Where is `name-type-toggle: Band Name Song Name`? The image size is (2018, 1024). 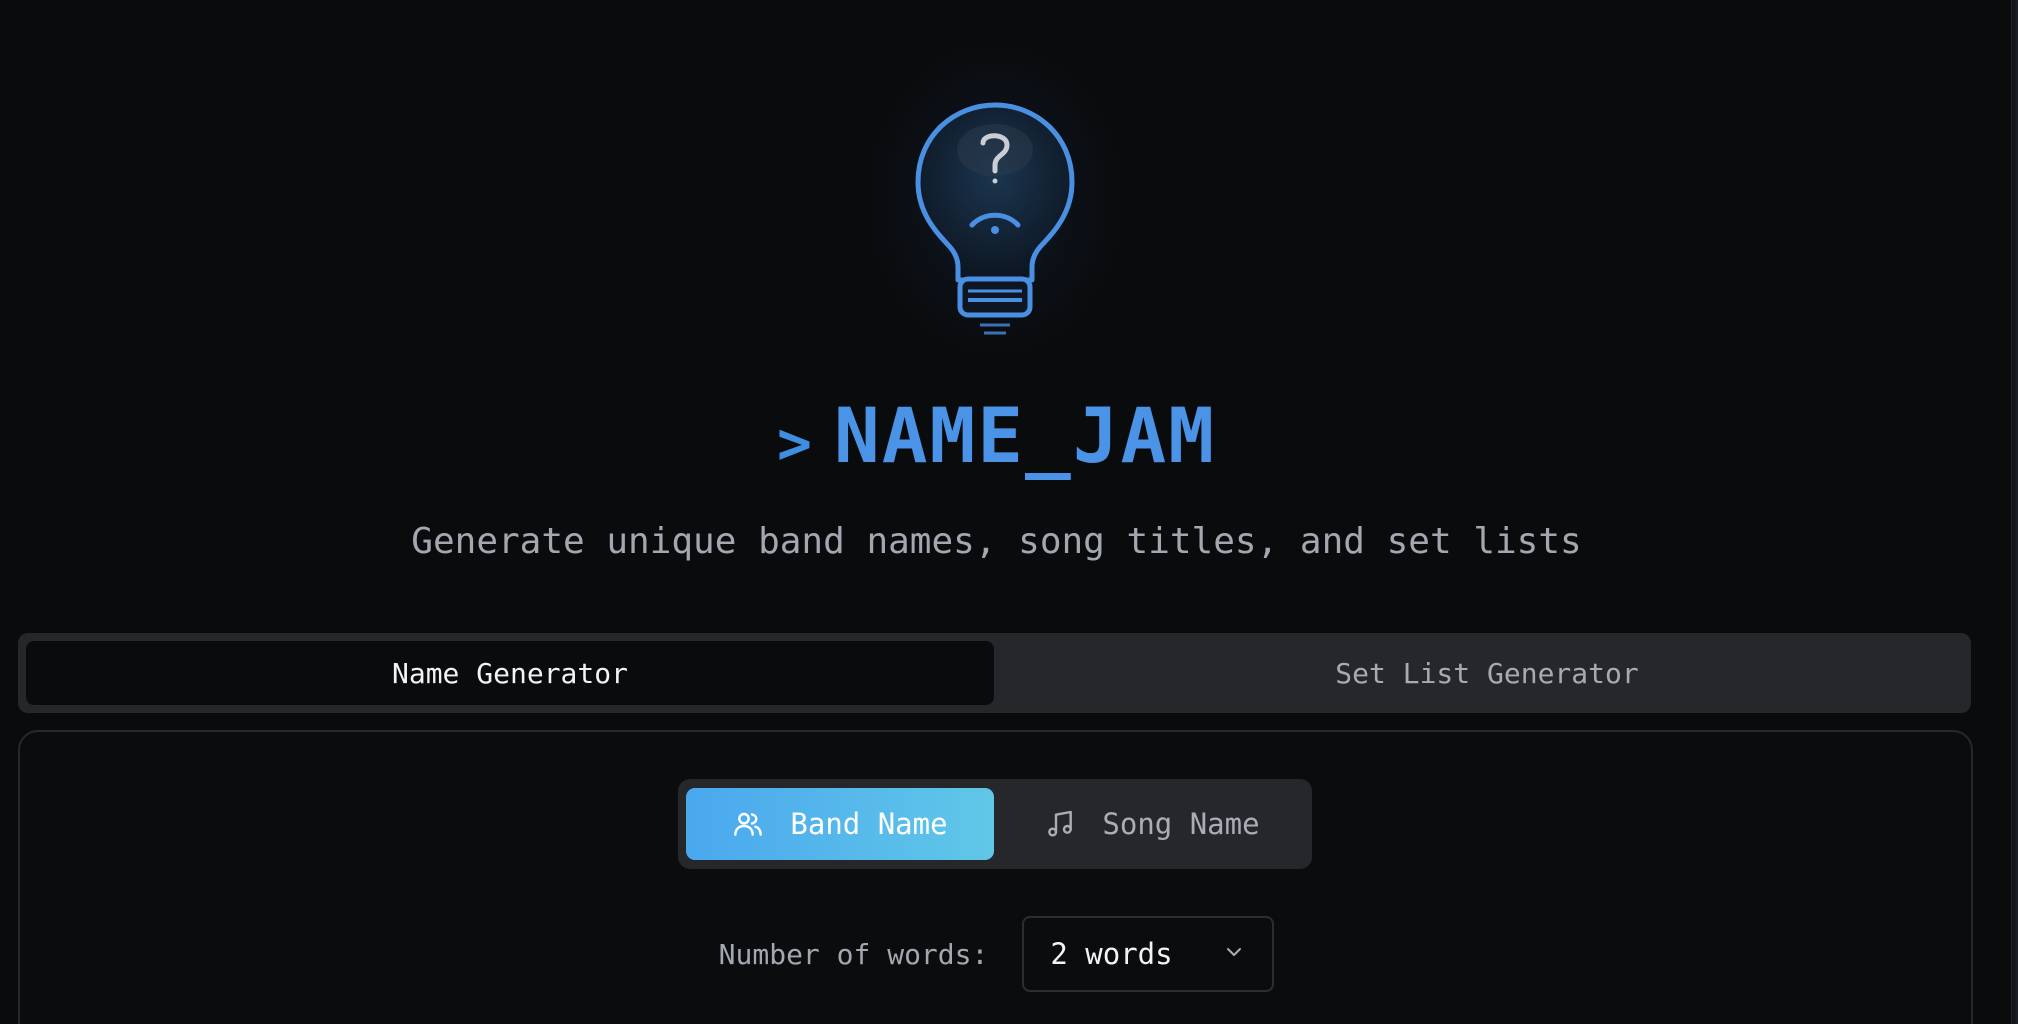
name-type-toggle: Band Name Song Name is located at coordinates (995, 824).